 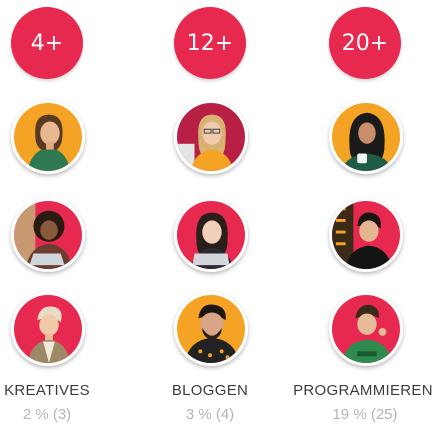 I want to click on count-badge: 12+, so click(x=210, y=43).